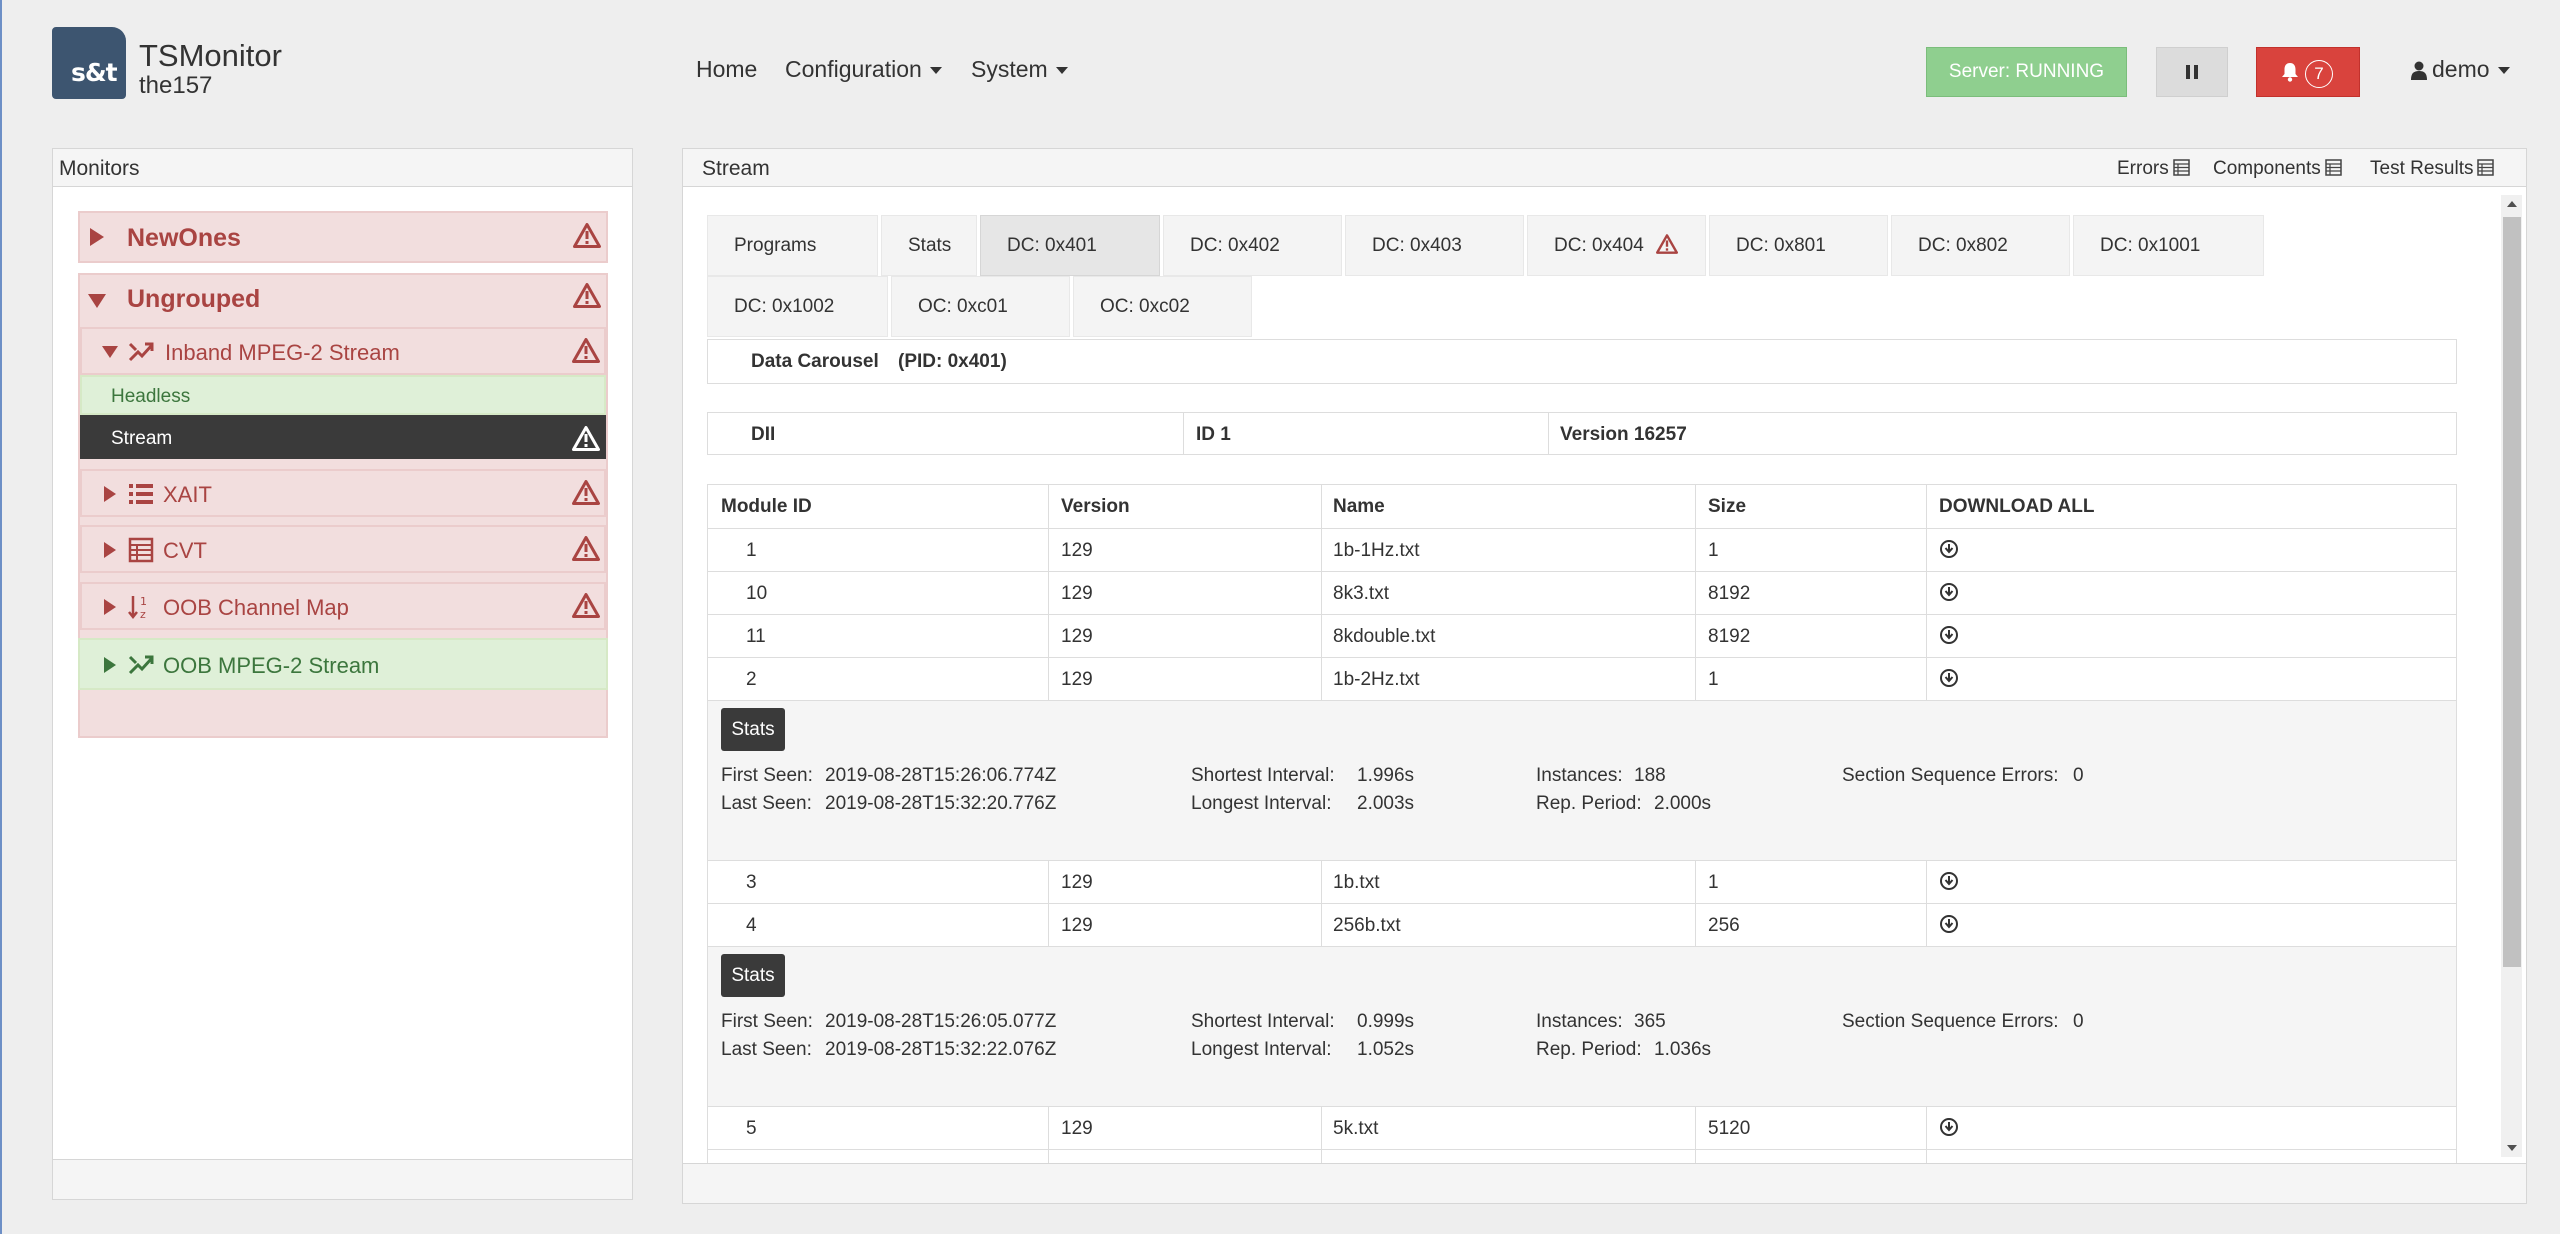 This screenshot has height=1234, width=2560. Describe the element at coordinates (99, 168) in the screenshot. I see `monitors-title: Monitors` at that location.